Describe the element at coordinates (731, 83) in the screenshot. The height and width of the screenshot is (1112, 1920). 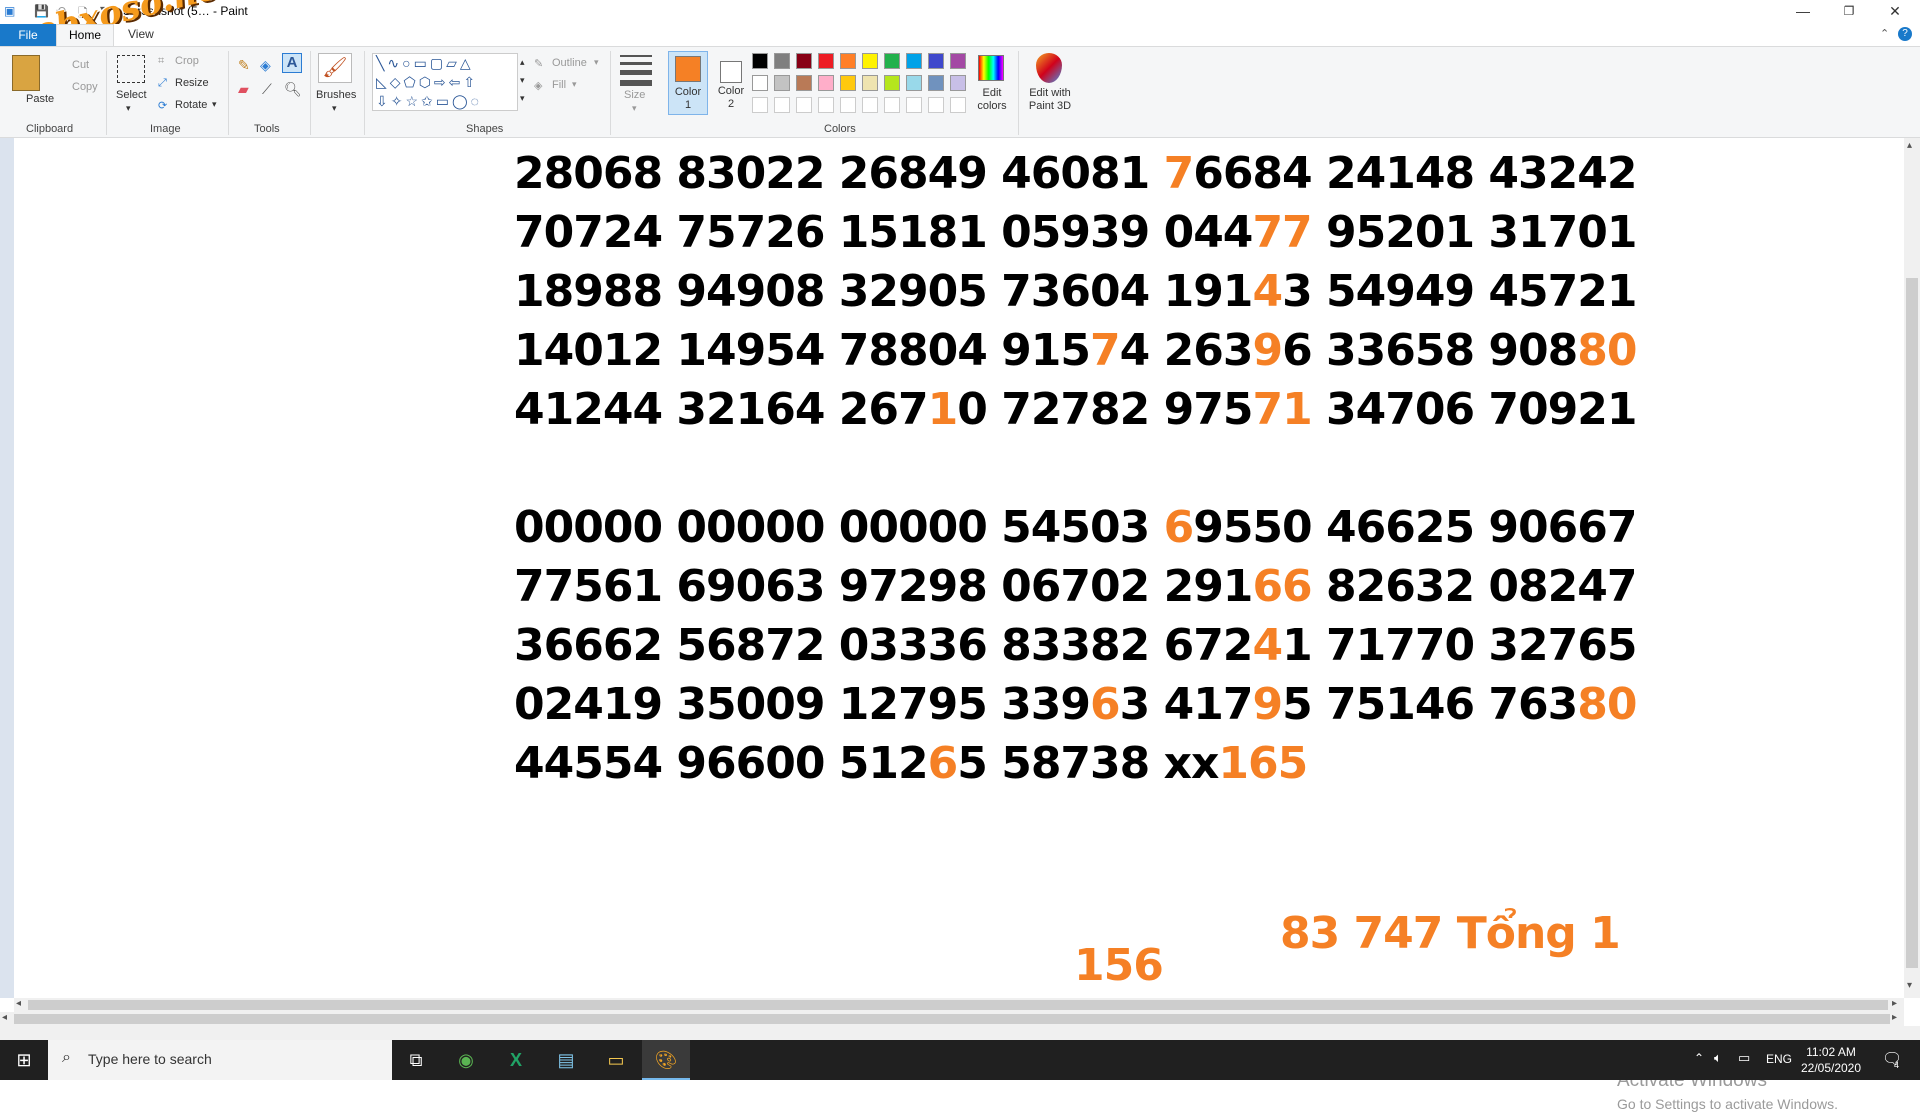
I see `color2-button: Color 2` at that location.